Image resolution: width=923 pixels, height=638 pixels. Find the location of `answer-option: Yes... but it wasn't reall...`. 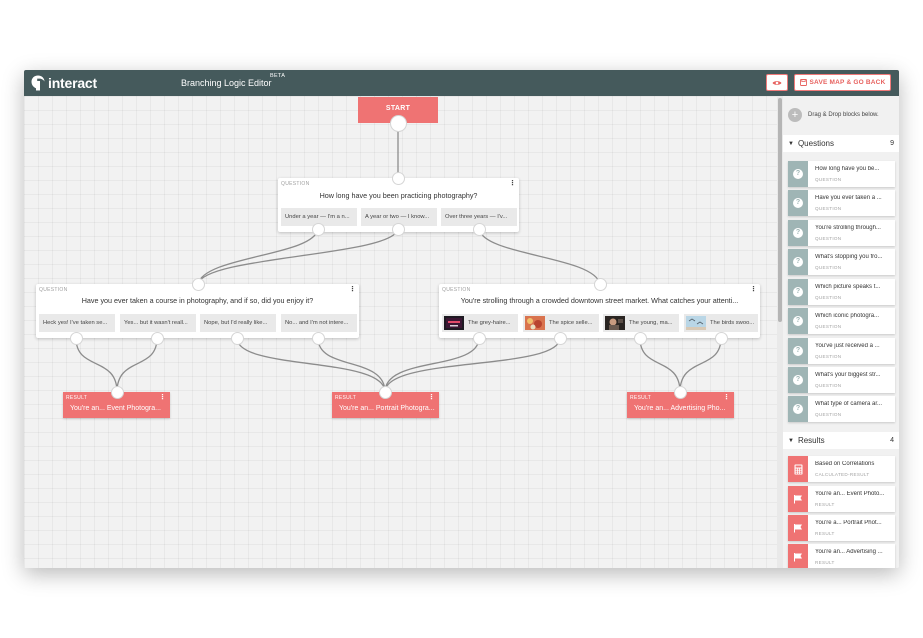

answer-option: Yes... but it wasn't reall... is located at coordinates (158, 323).